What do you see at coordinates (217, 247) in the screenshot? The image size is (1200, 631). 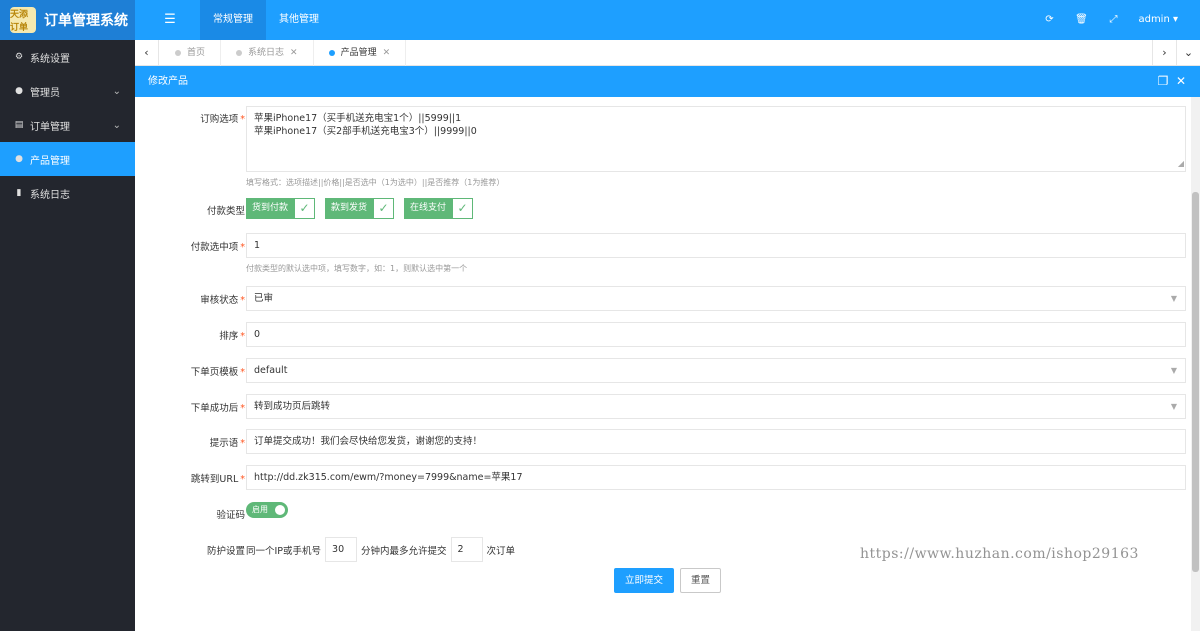 I see `pay-default-label: 付款选中项 *` at bounding box center [217, 247].